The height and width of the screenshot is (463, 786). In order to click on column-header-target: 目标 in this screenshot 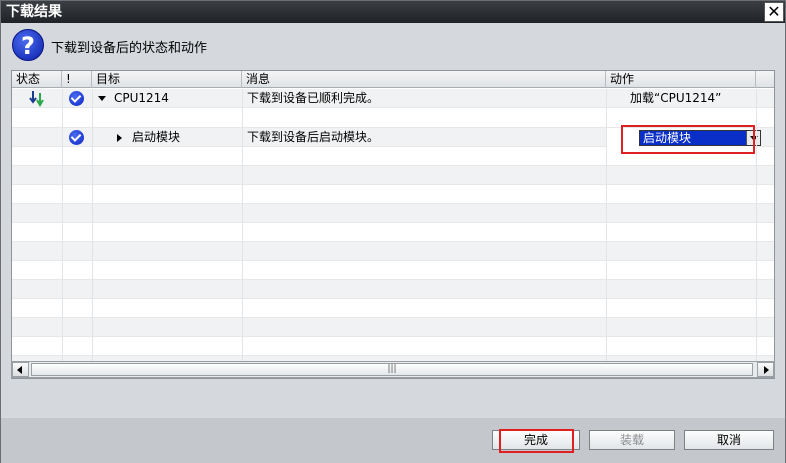, I will do `click(167, 79)`.